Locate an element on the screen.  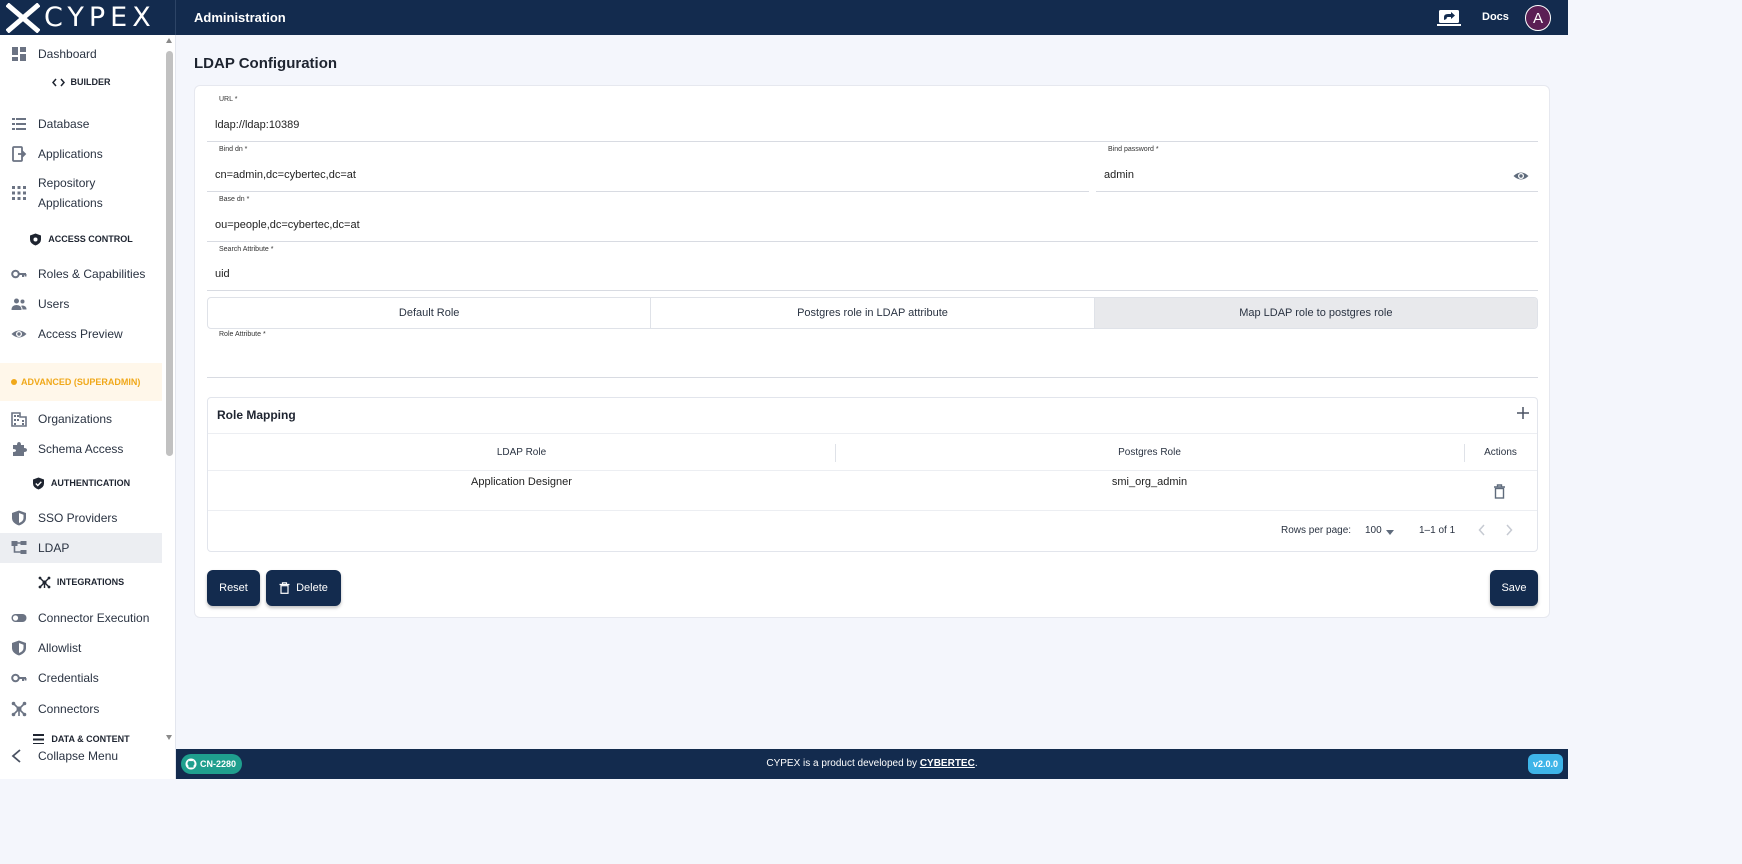
sidebar-item-dashboard: Dashboard is located at coordinates (81, 54).